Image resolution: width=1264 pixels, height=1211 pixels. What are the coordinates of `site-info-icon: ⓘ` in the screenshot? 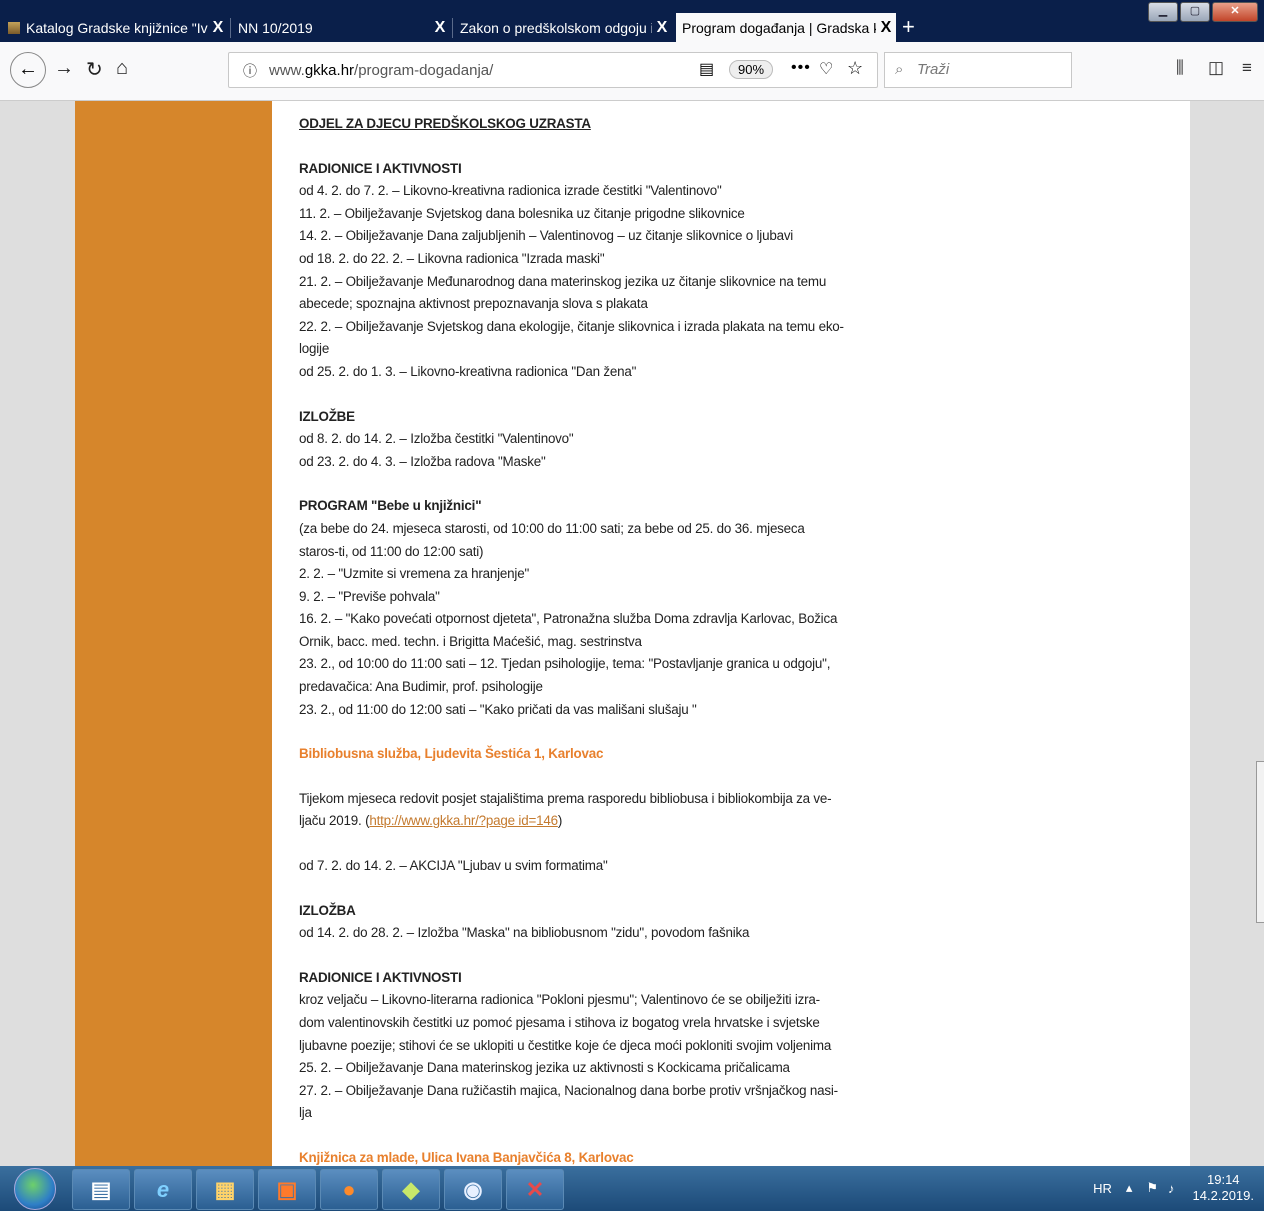 It's located at (250, 71).